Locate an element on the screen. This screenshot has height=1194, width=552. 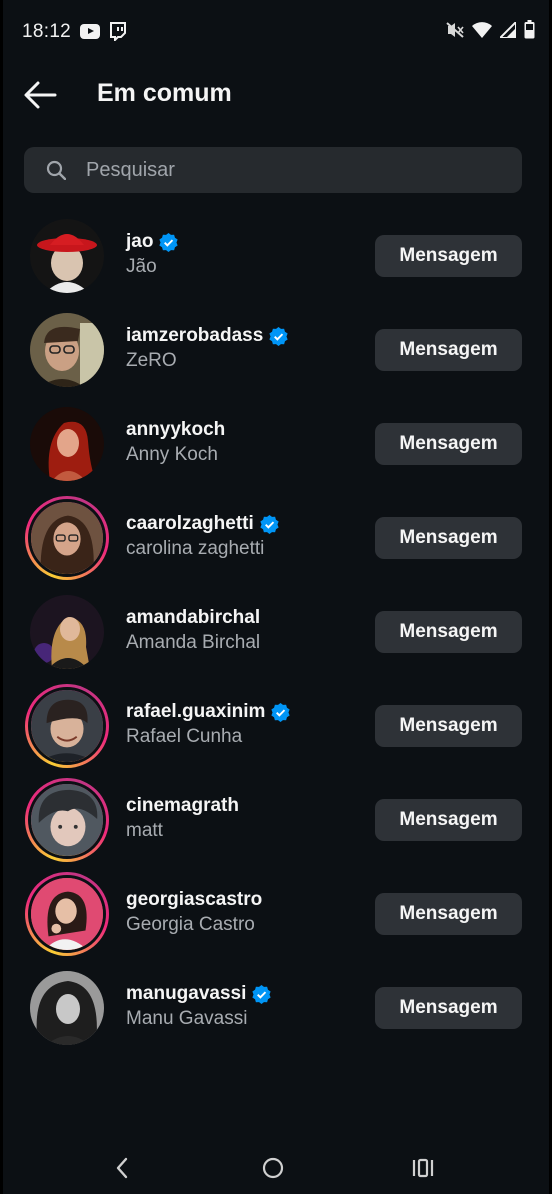
status-icons is located at coordinates (490, 31).